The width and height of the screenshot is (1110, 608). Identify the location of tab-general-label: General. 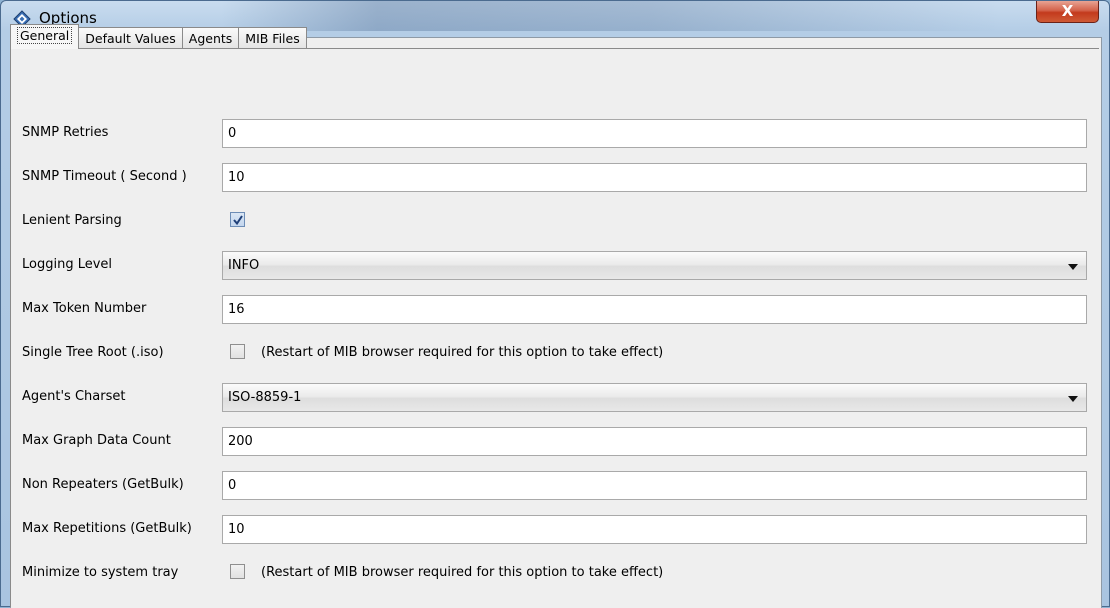
(45, 35).